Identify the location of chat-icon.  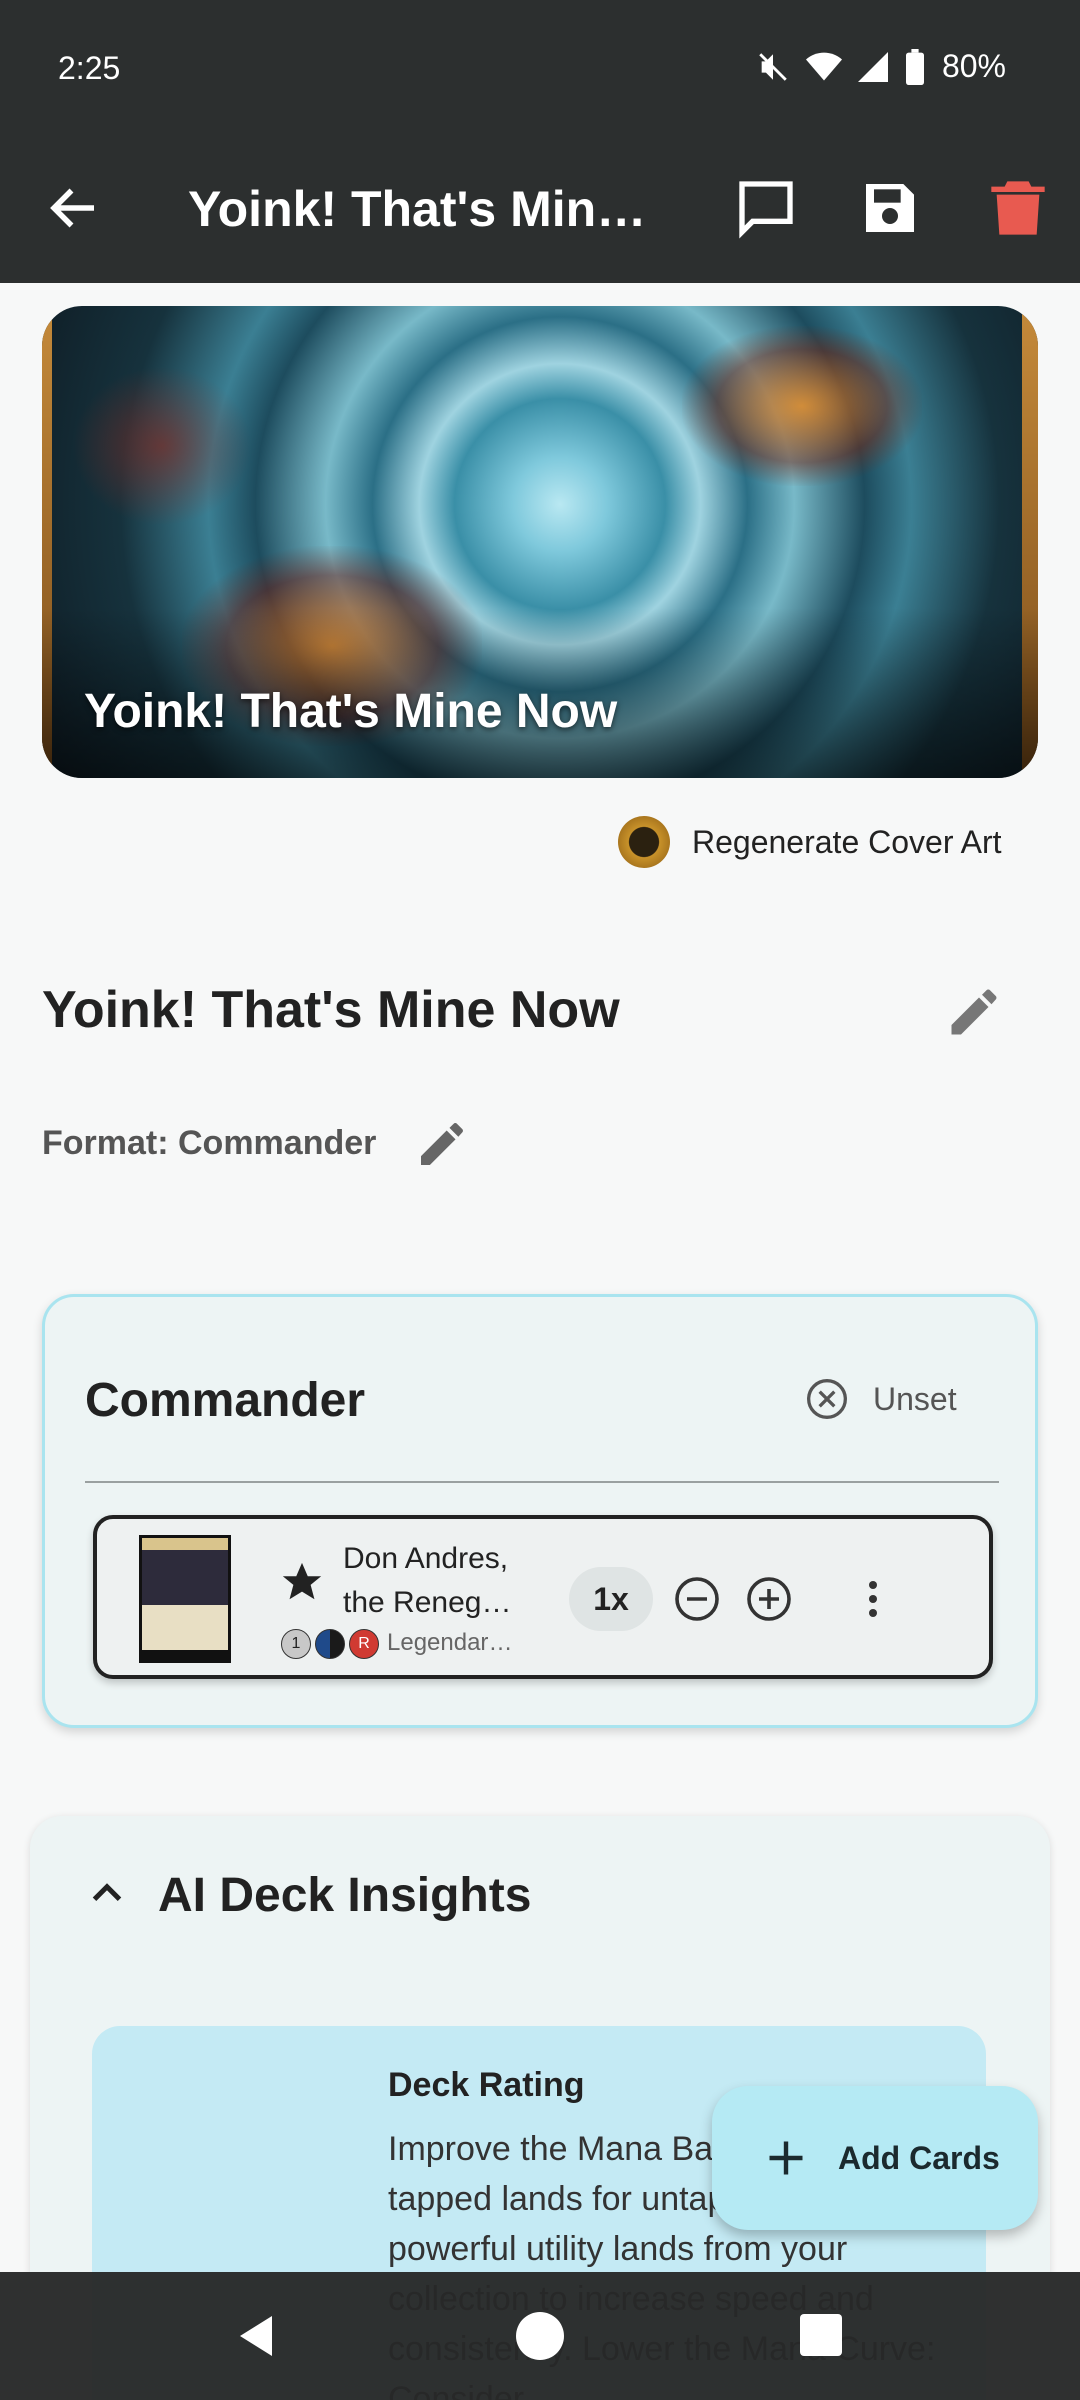
(766, 208).